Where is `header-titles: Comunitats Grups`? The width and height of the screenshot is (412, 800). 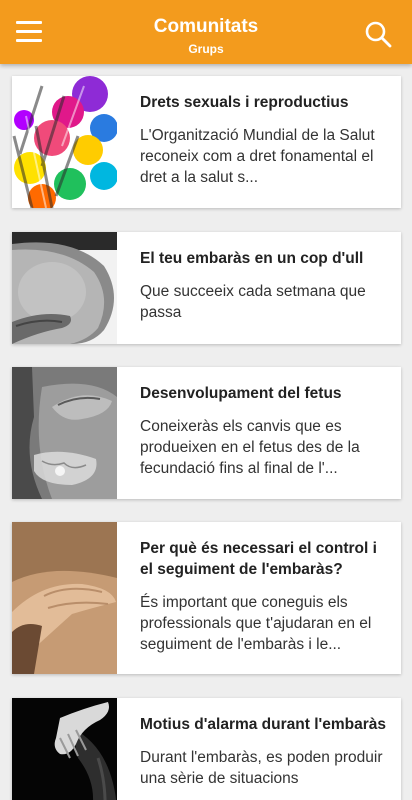
header-titles: Comunitats Grups is located at coordinates (206, 36).